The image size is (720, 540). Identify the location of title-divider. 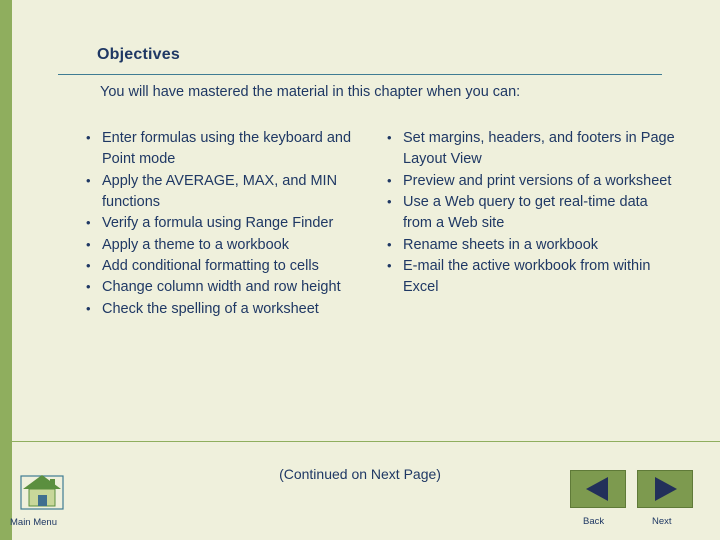
(360, 74).